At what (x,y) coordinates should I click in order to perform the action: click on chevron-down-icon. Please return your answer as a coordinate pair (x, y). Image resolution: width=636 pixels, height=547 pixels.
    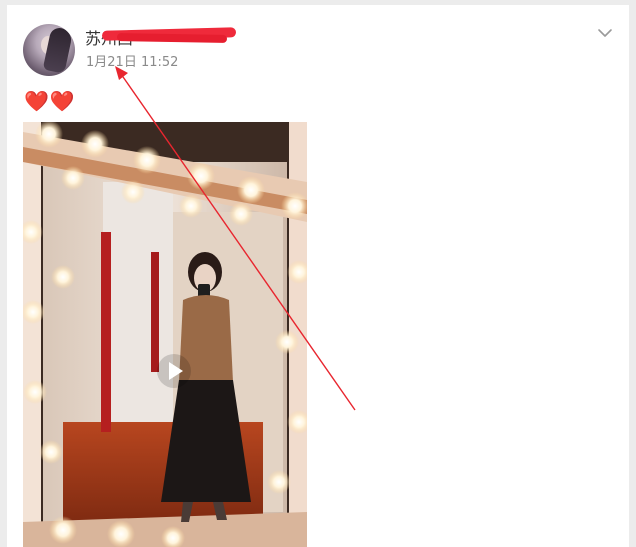
    Looking at the image, I should click on (605, 33).